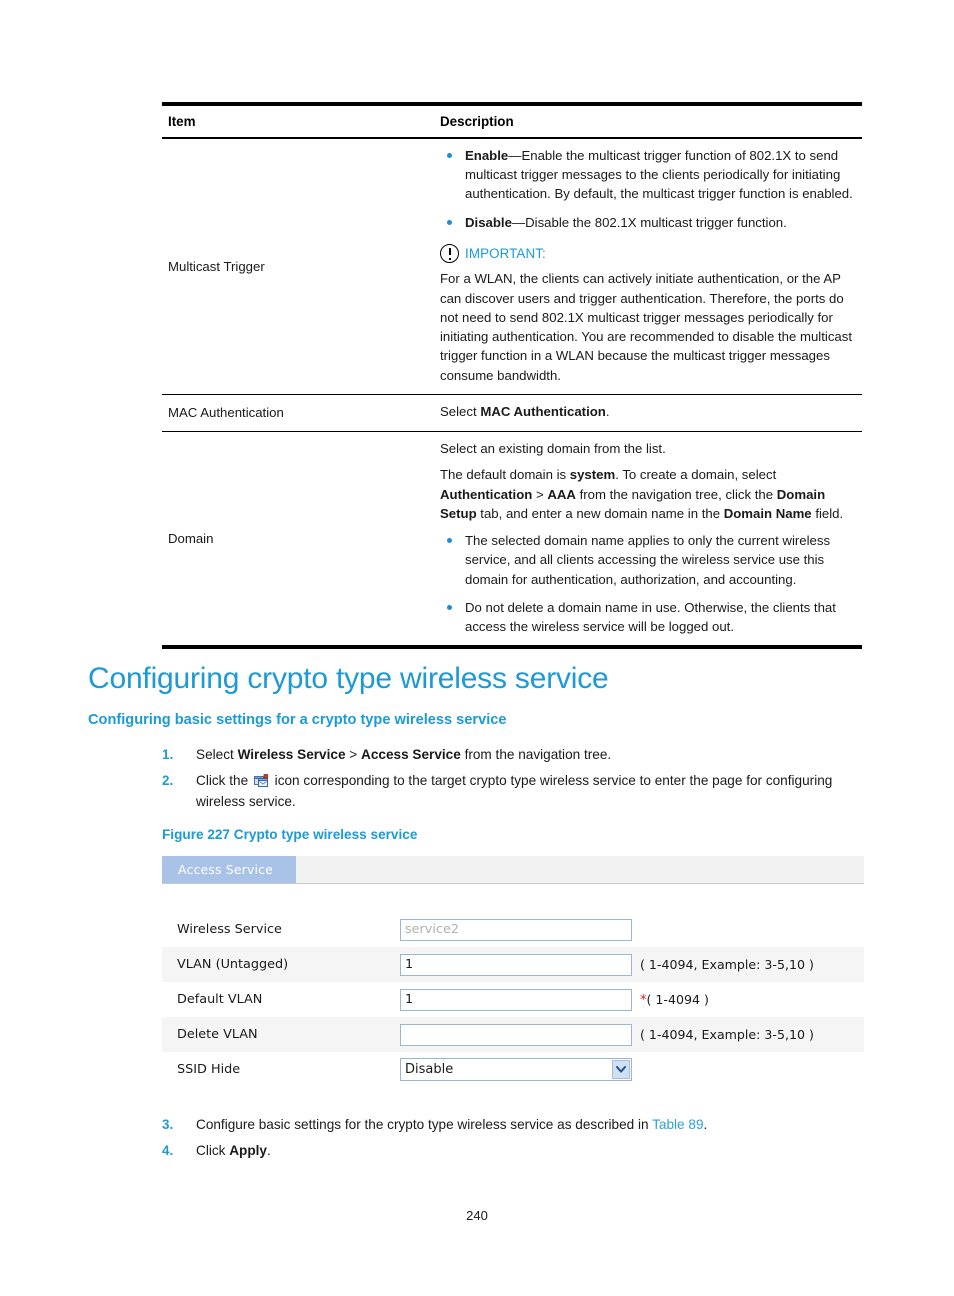 The height and width of the screenshot is (1296, 954). What do you see at coordinates (505, 253) in the screenshot?
I see `important-label: IMPORTANT:` at bounding box center [505, 253].